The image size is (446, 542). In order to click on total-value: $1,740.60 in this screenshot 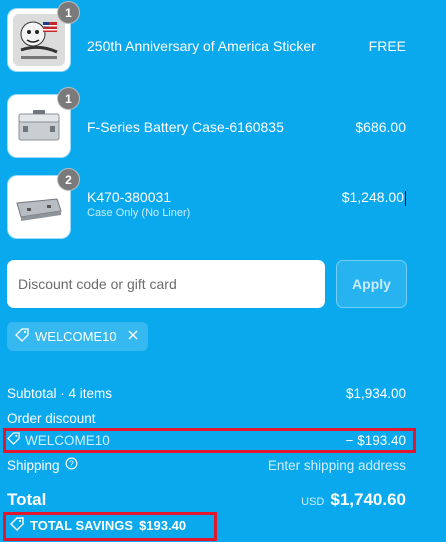, I will do `click(368, 499)`.